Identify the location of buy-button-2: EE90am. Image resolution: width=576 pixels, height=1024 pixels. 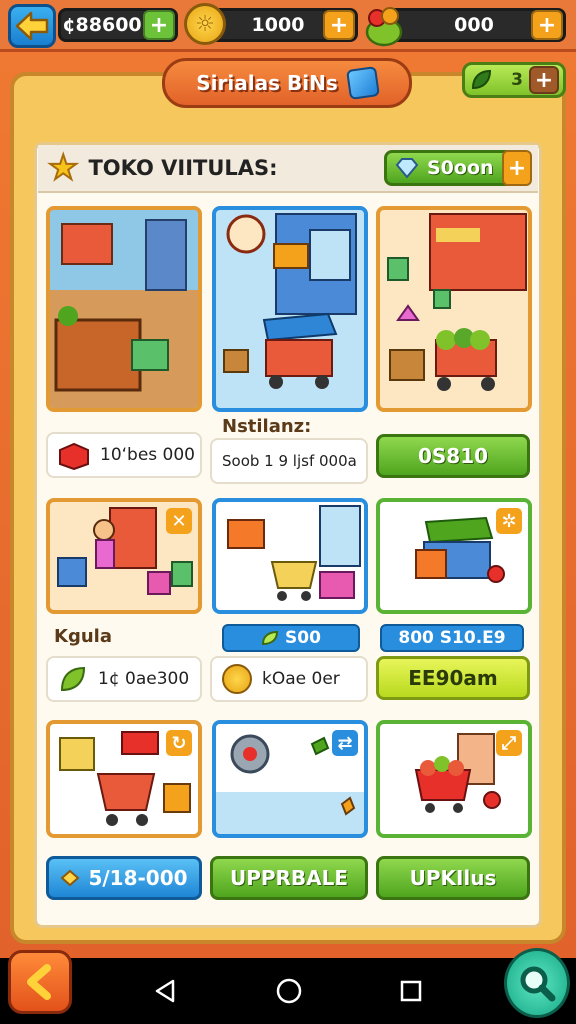
(453, 678).